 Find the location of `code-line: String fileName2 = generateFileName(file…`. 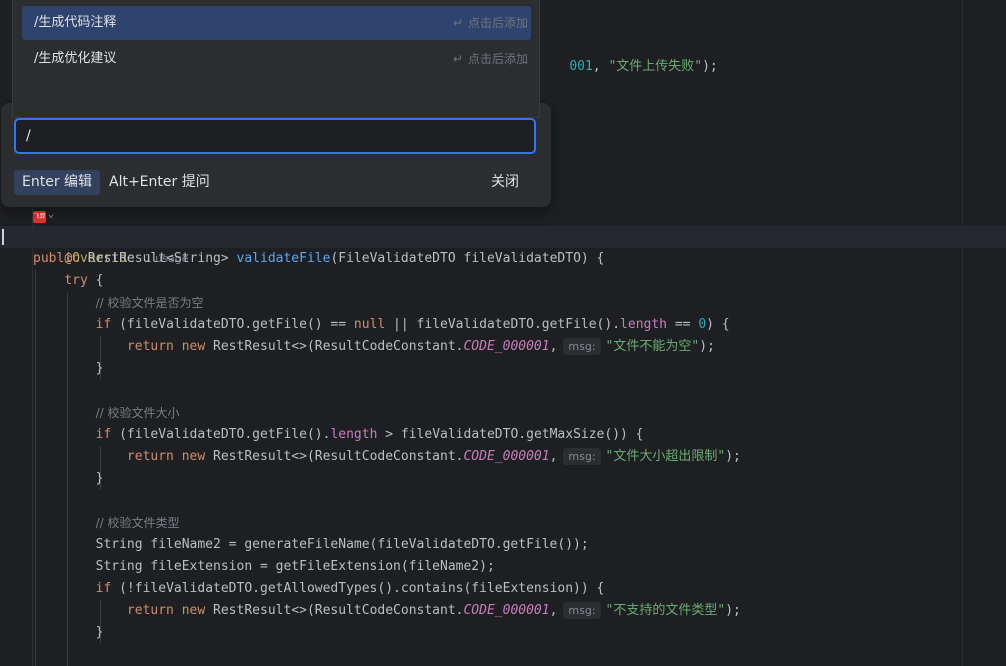

code-line: String fileName2 = generateFileName(file… is located at coordinates (311, 545).